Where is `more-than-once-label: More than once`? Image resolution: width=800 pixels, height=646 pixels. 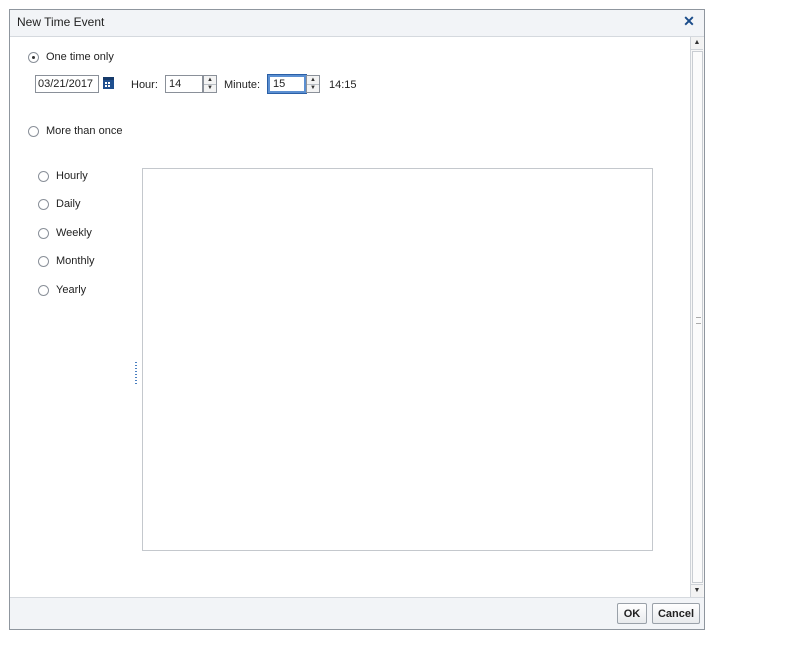
more-than-once-label: More than once is located at coordinates (84, 131).